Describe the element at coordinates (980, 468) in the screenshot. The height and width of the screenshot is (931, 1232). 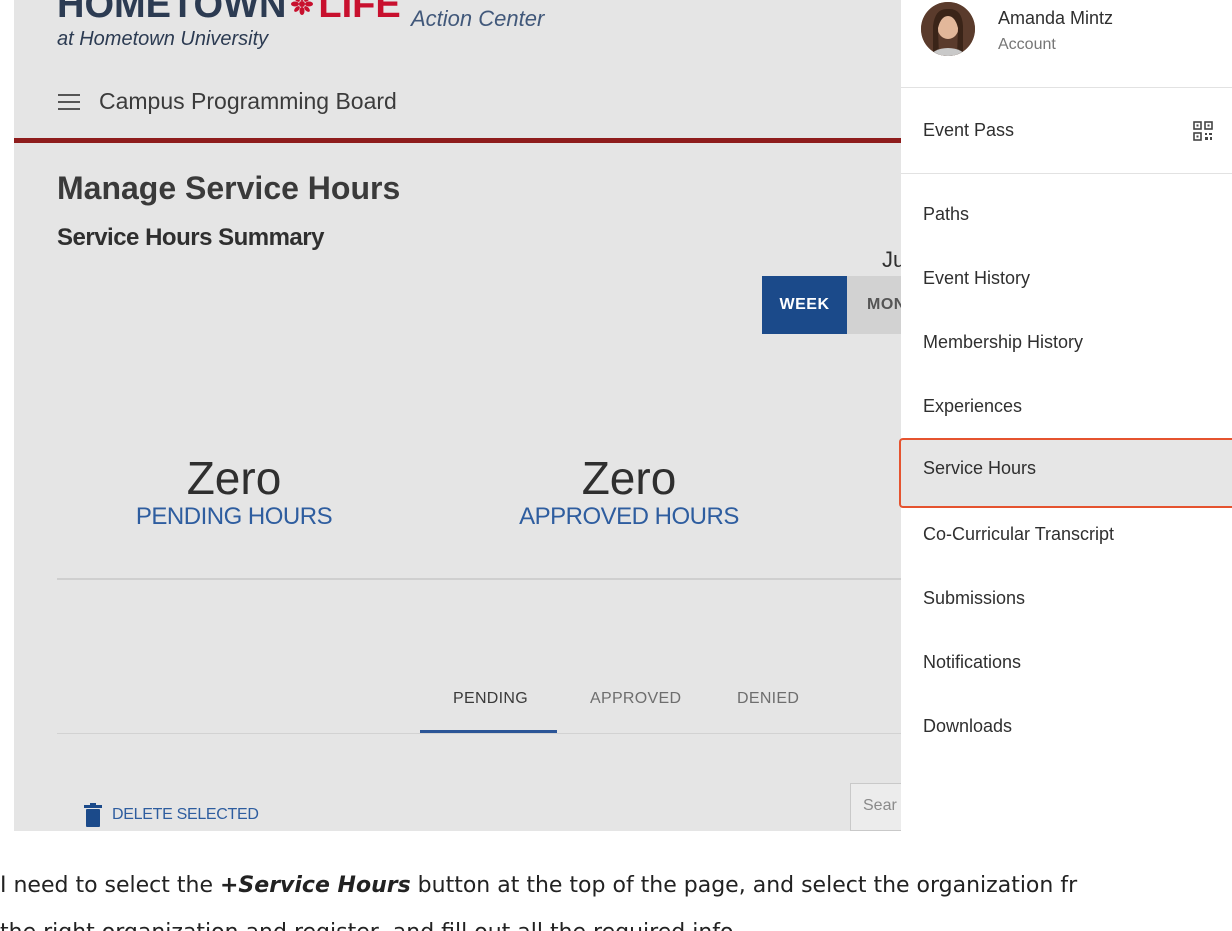
I see `drawer-item-label: Service Hours` at that location.